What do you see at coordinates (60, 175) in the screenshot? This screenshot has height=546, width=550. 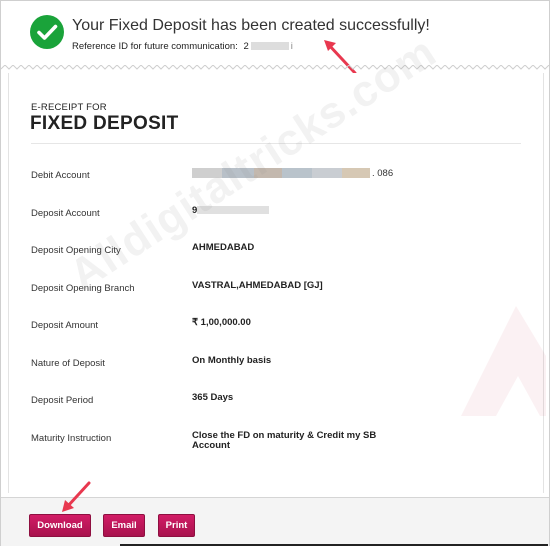 I see `detail-label: Debit Account` at bounding box center [60, 175].